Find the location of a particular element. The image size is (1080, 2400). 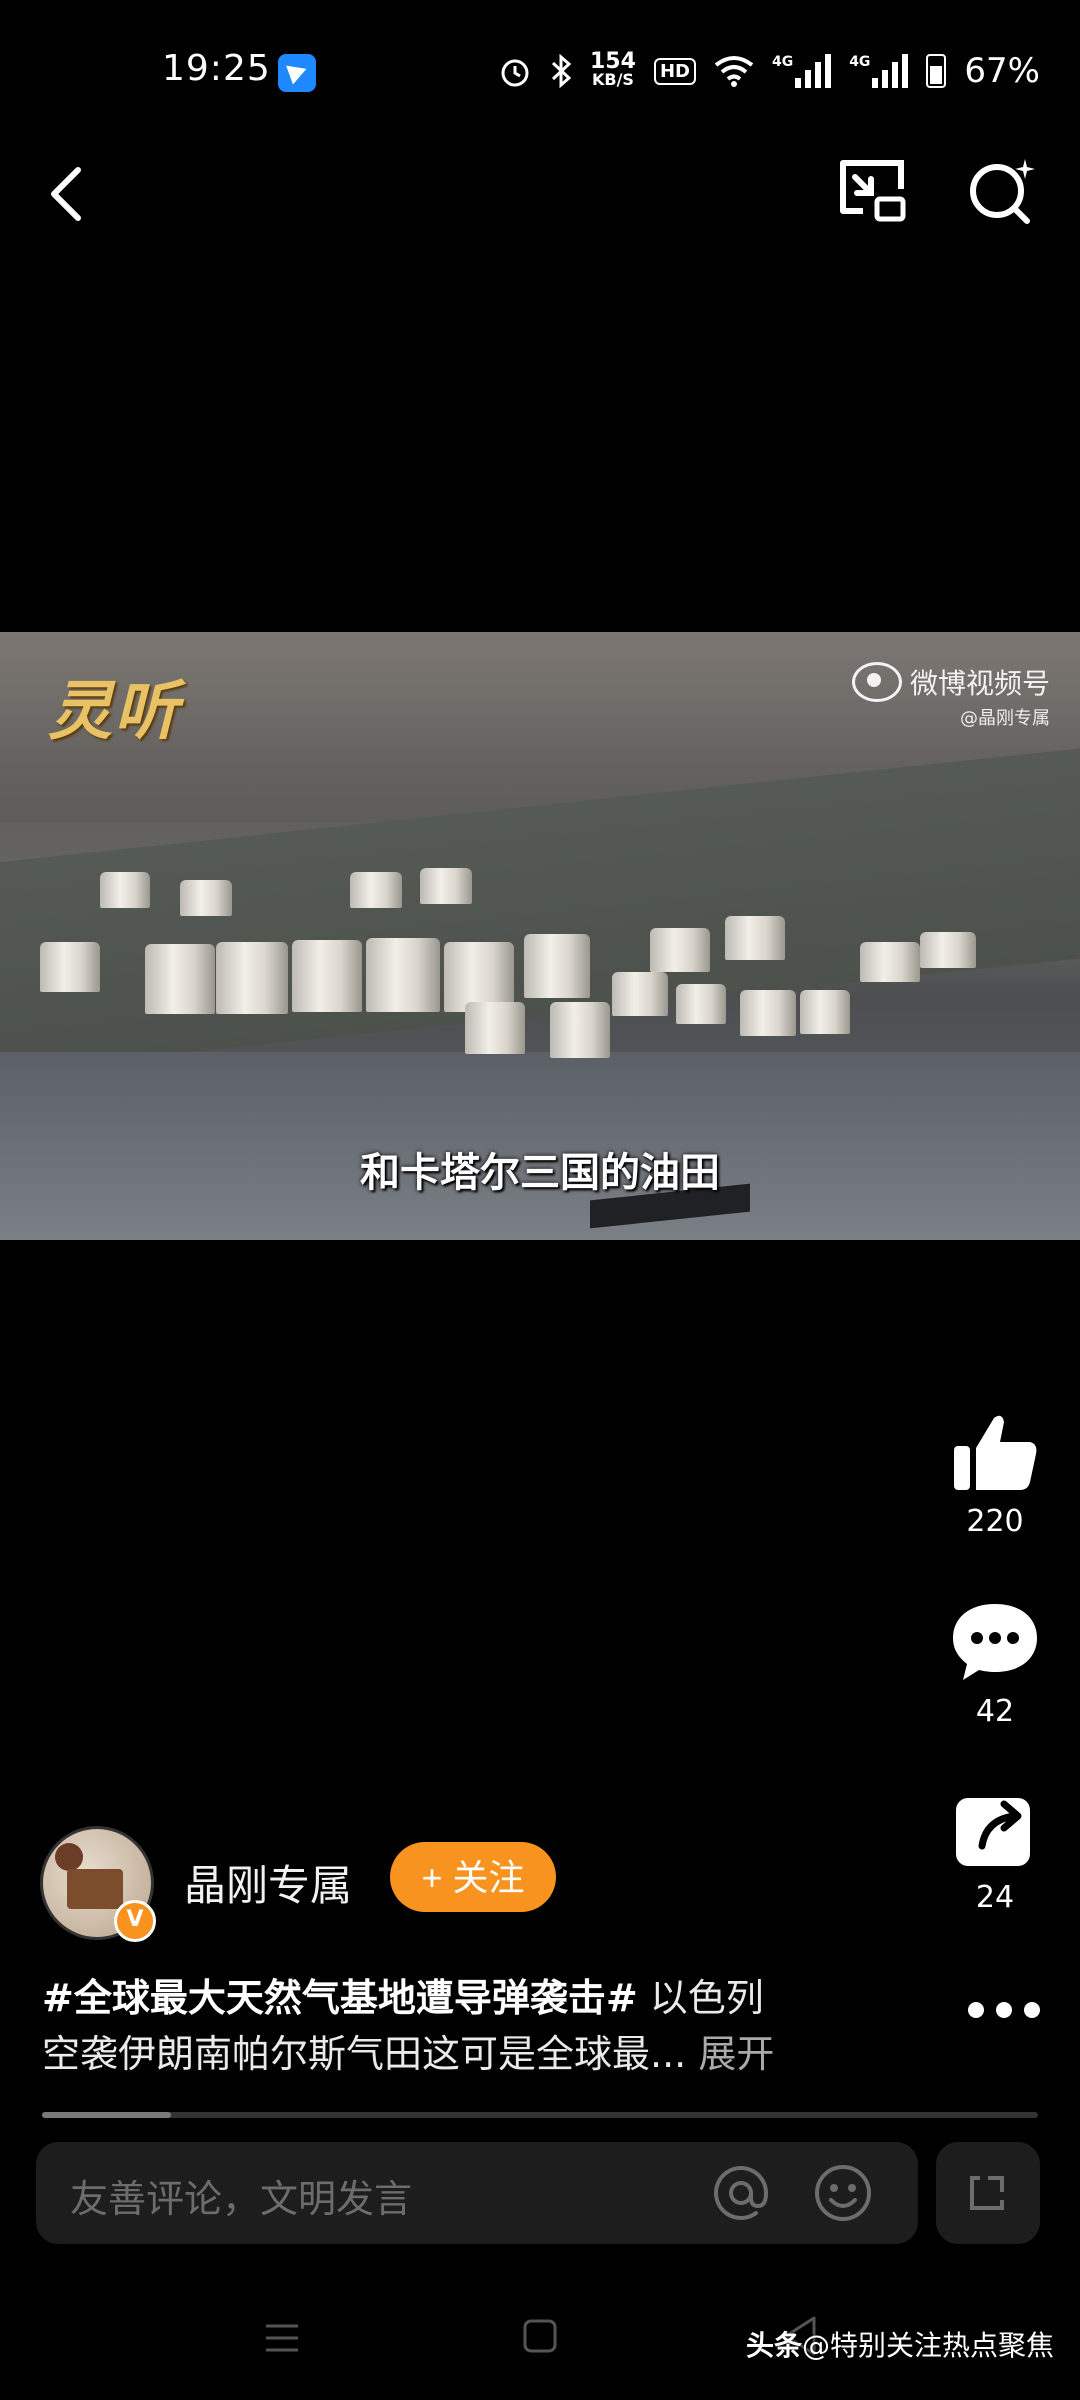

bluetooth-icon is located at coordinates (561, 71).